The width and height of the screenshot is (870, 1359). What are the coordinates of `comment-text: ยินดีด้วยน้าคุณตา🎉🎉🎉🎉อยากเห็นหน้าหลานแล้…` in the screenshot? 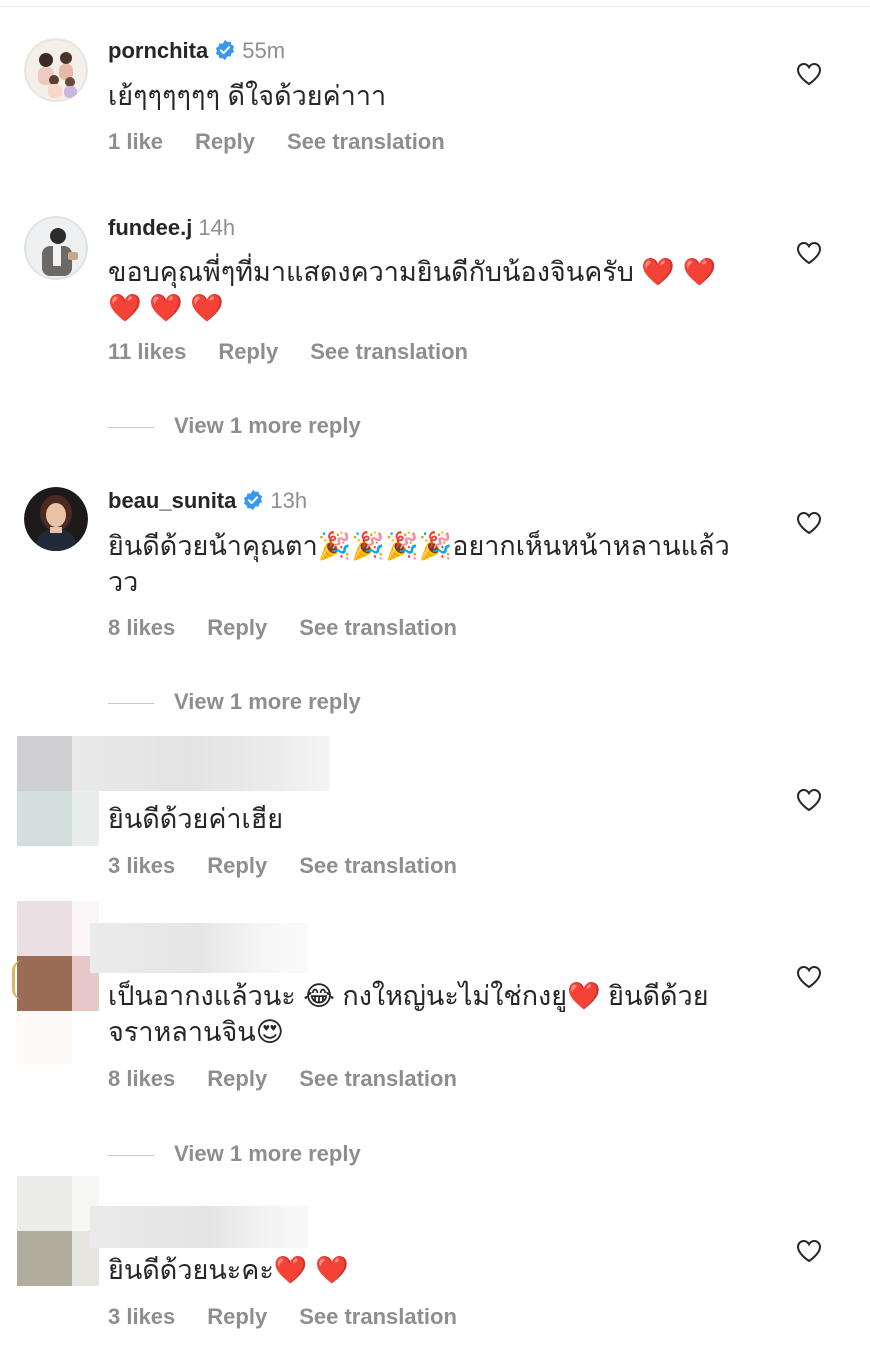 It's located at (419, 564).